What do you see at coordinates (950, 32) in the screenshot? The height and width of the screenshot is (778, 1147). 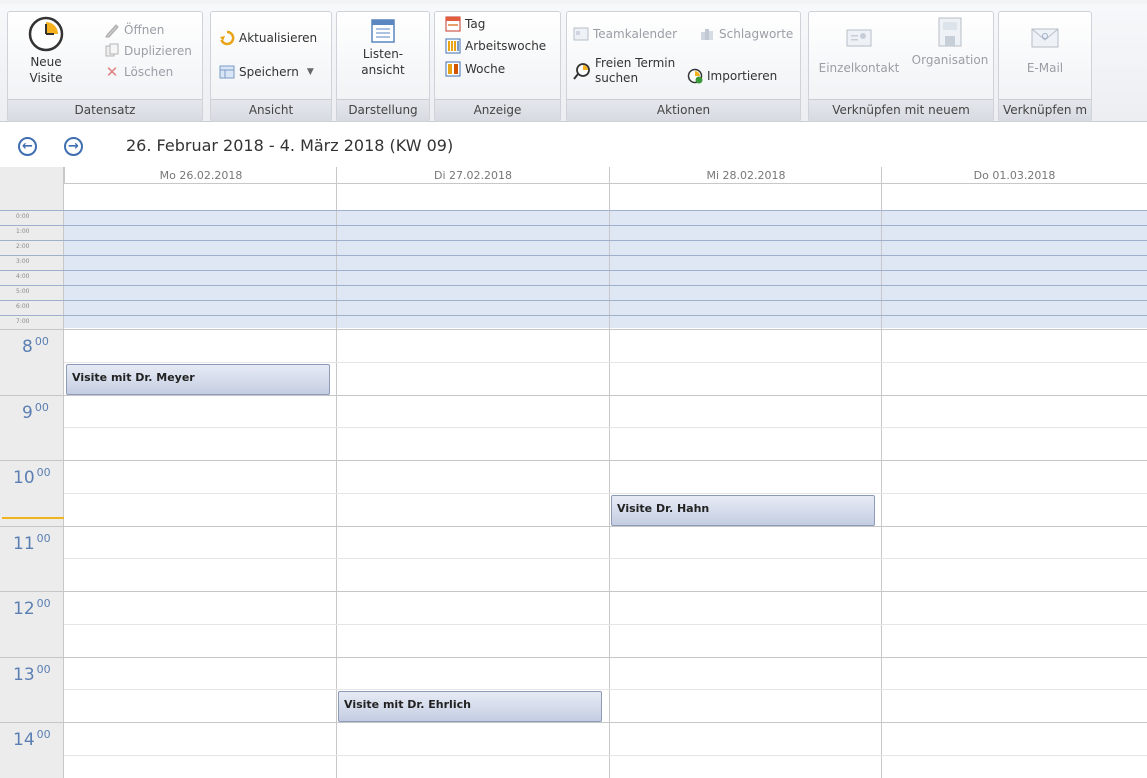 I see `organisation-icon` at bounding box center [950, 32].